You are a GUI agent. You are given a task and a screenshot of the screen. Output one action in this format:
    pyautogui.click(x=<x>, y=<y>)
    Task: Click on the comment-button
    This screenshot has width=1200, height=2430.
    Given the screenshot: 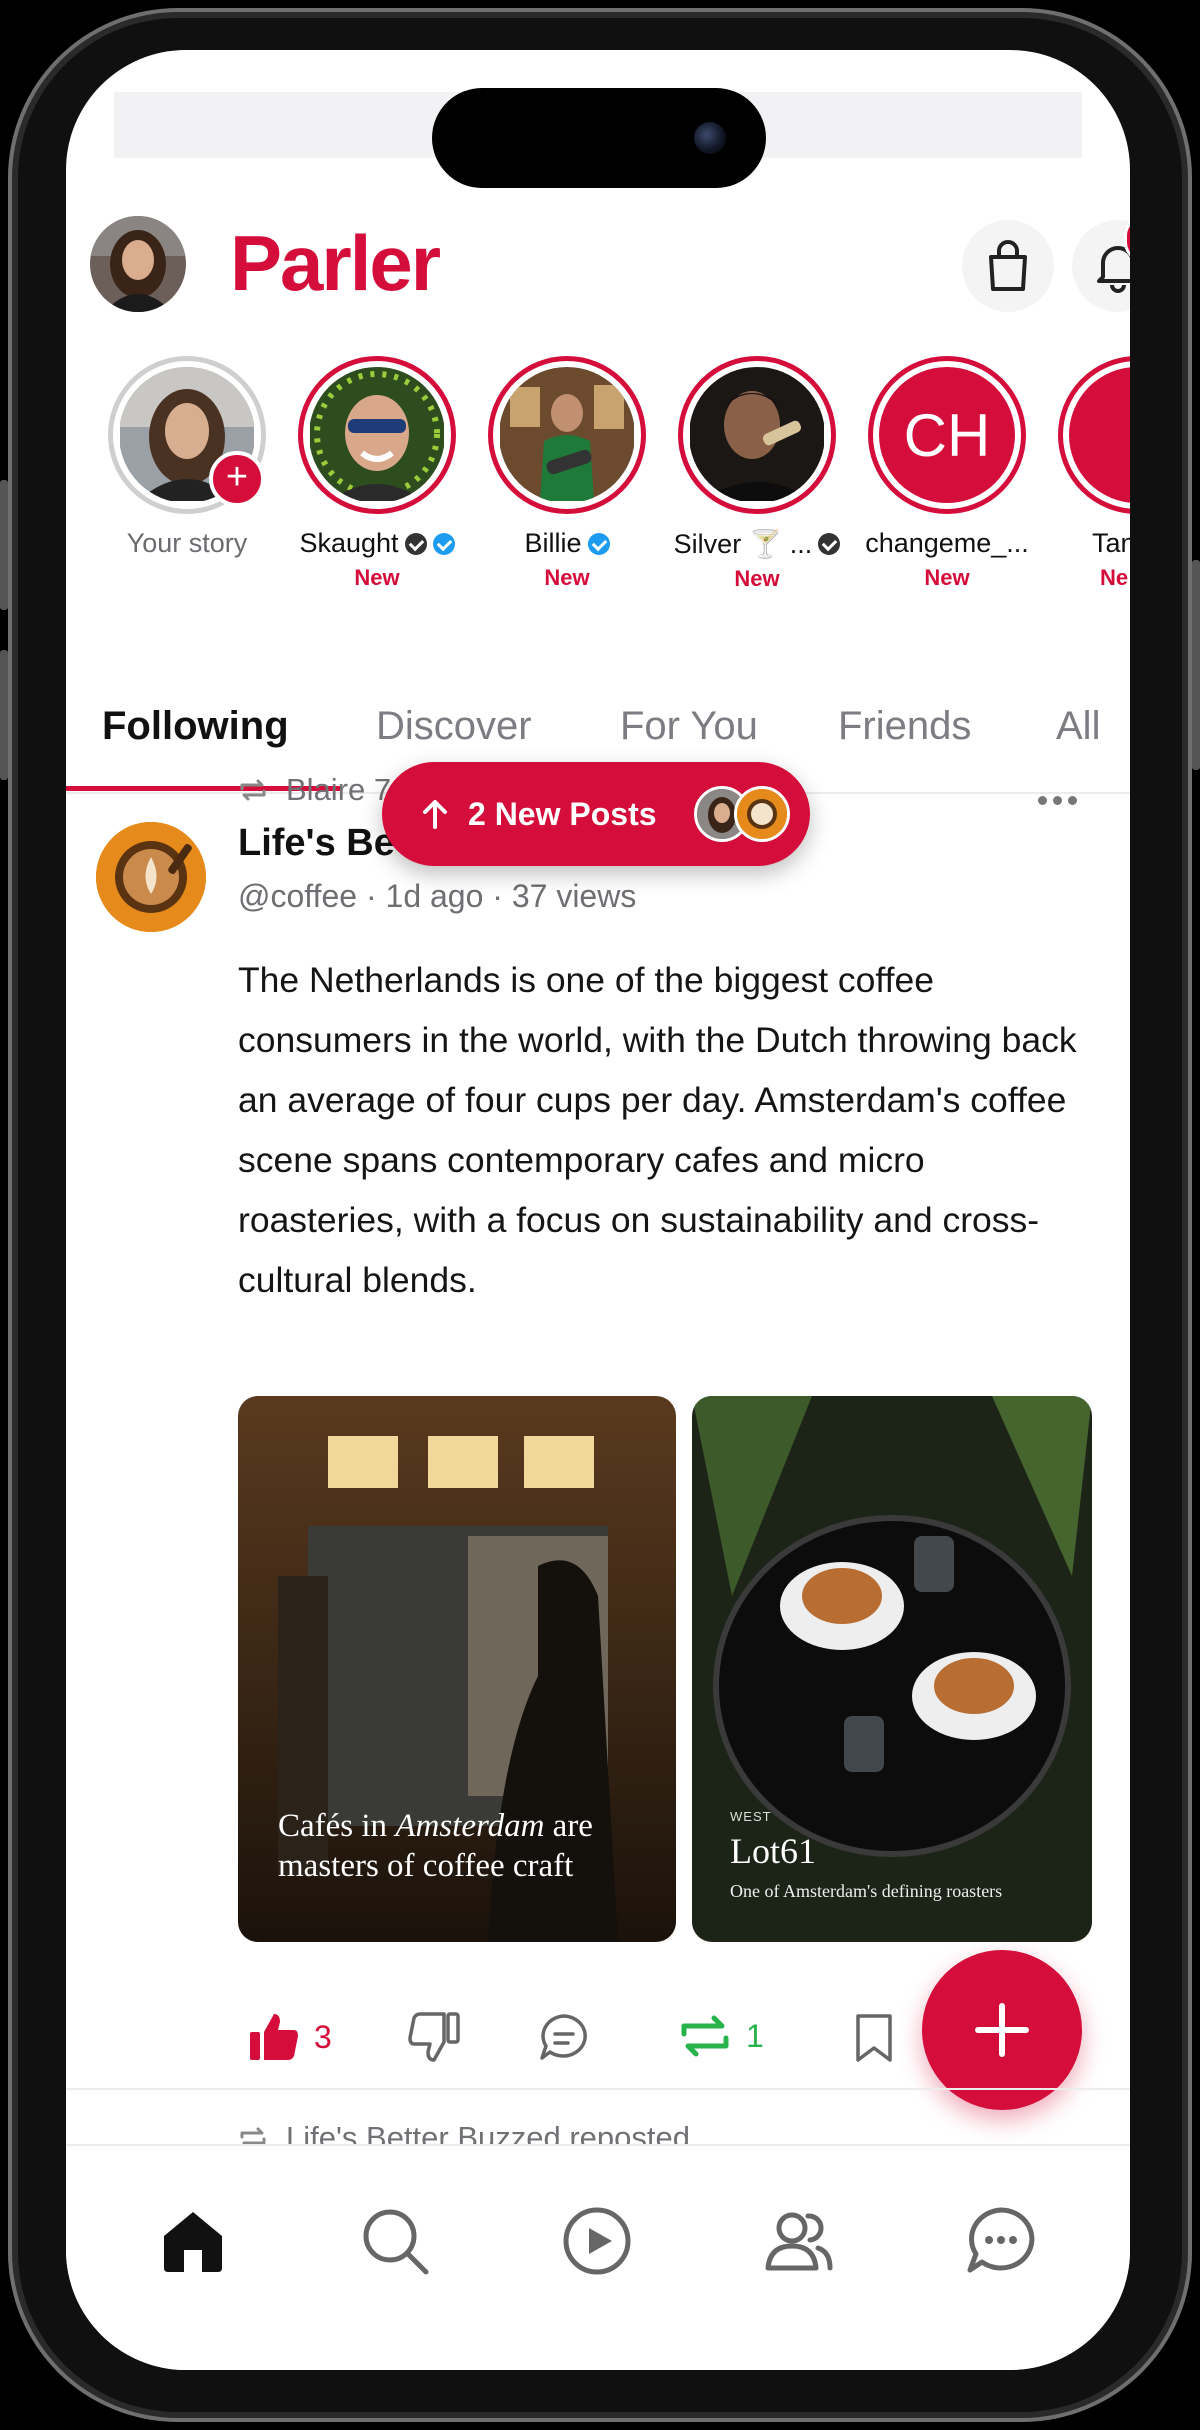 What is the action you would take?
    pyautogui.click(x=564, y=2038)
    